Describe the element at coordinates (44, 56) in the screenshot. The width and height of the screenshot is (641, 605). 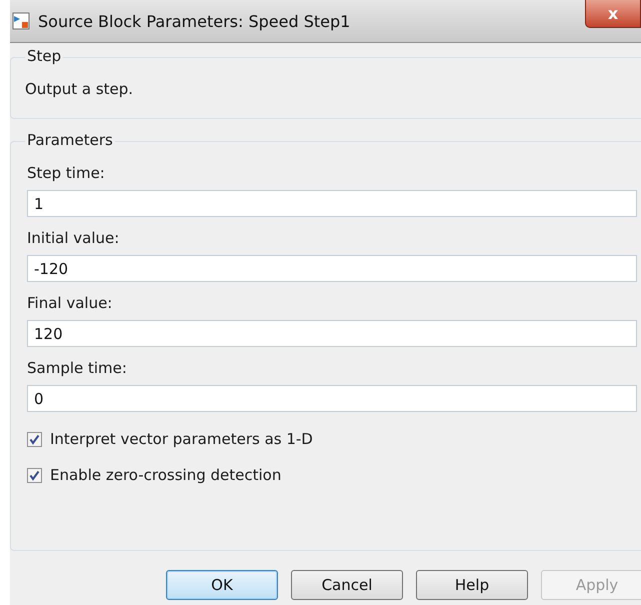
I see `group-title: Step` at that location.